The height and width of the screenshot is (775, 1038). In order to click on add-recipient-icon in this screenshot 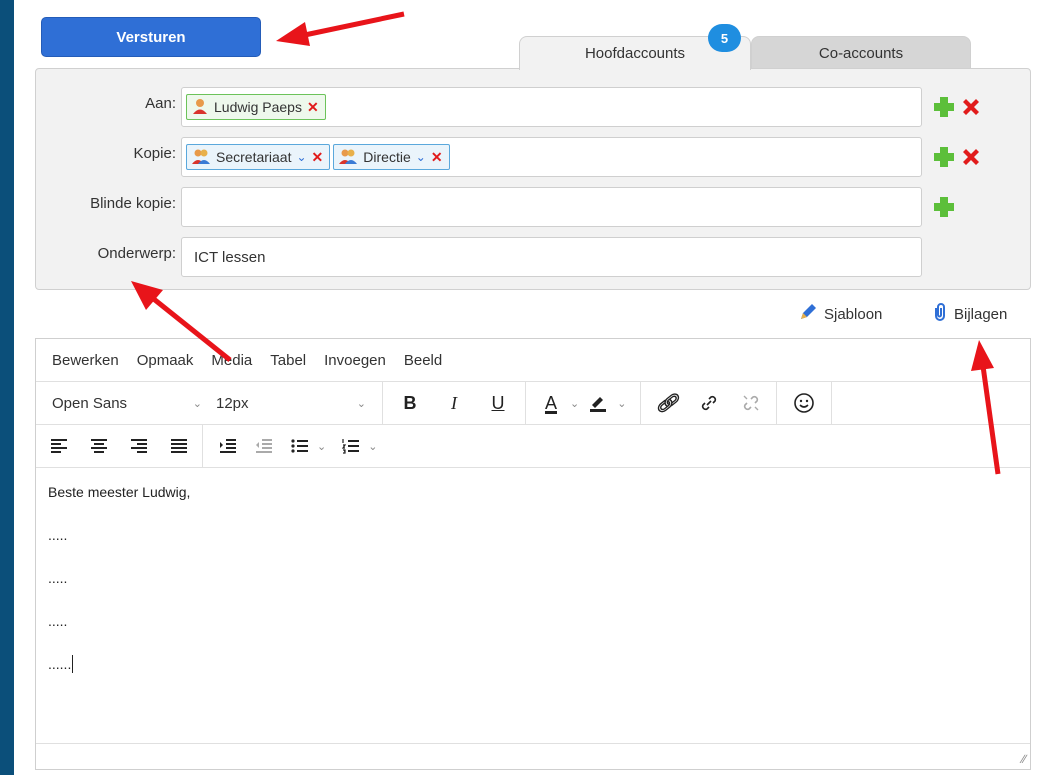, I will do `click(944, 107)`.